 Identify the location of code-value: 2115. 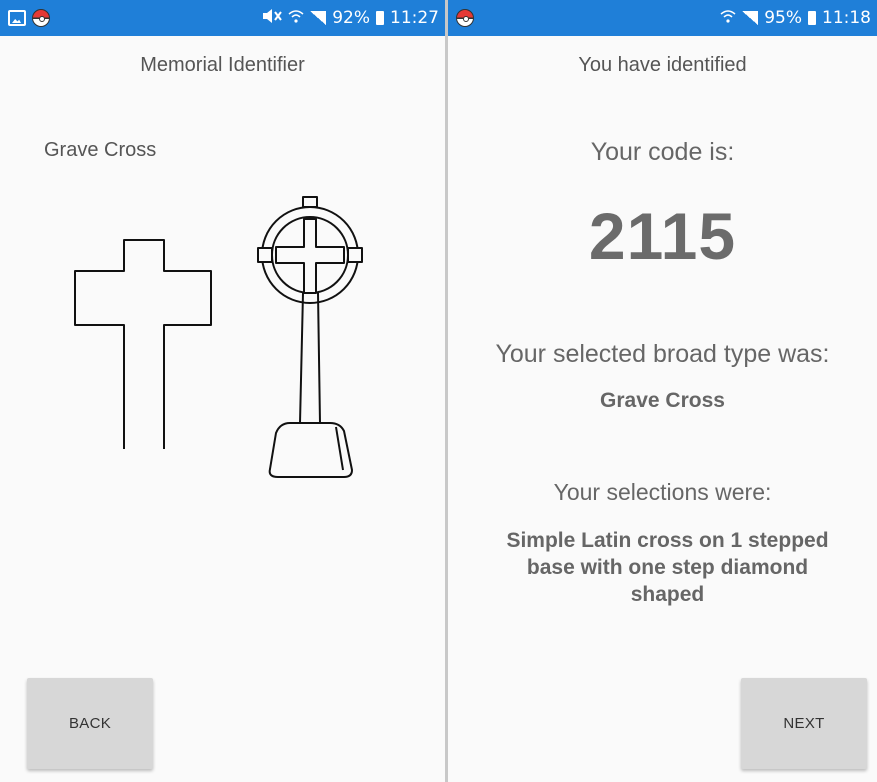
(662, 236).